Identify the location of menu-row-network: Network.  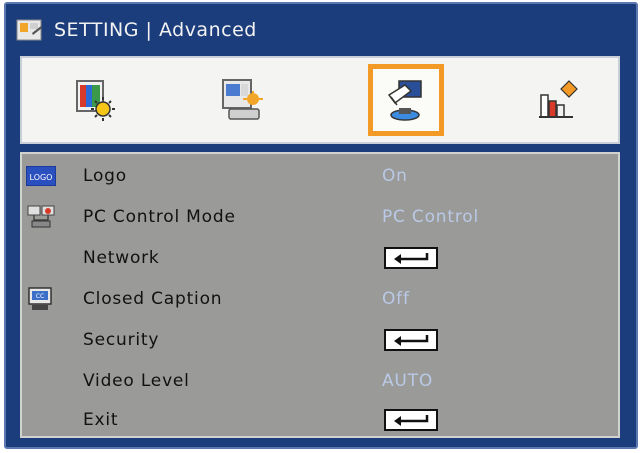
(320, 258).